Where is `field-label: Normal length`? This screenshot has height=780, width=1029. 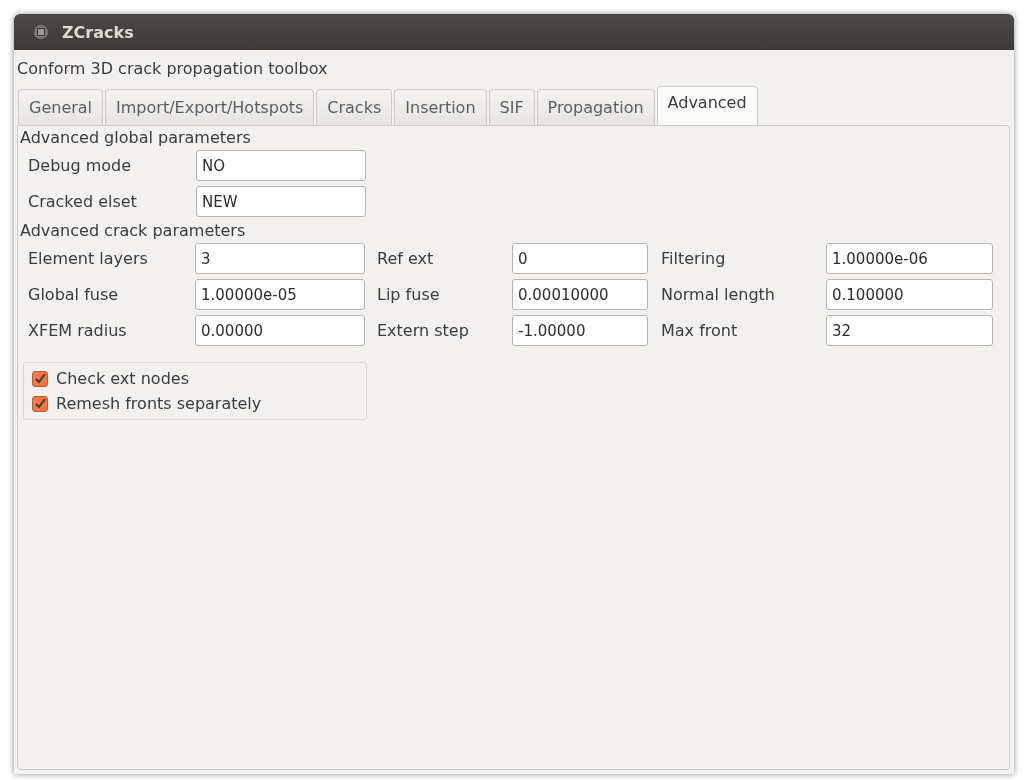 field-label: Normal length is located at coordinates (718, 294).